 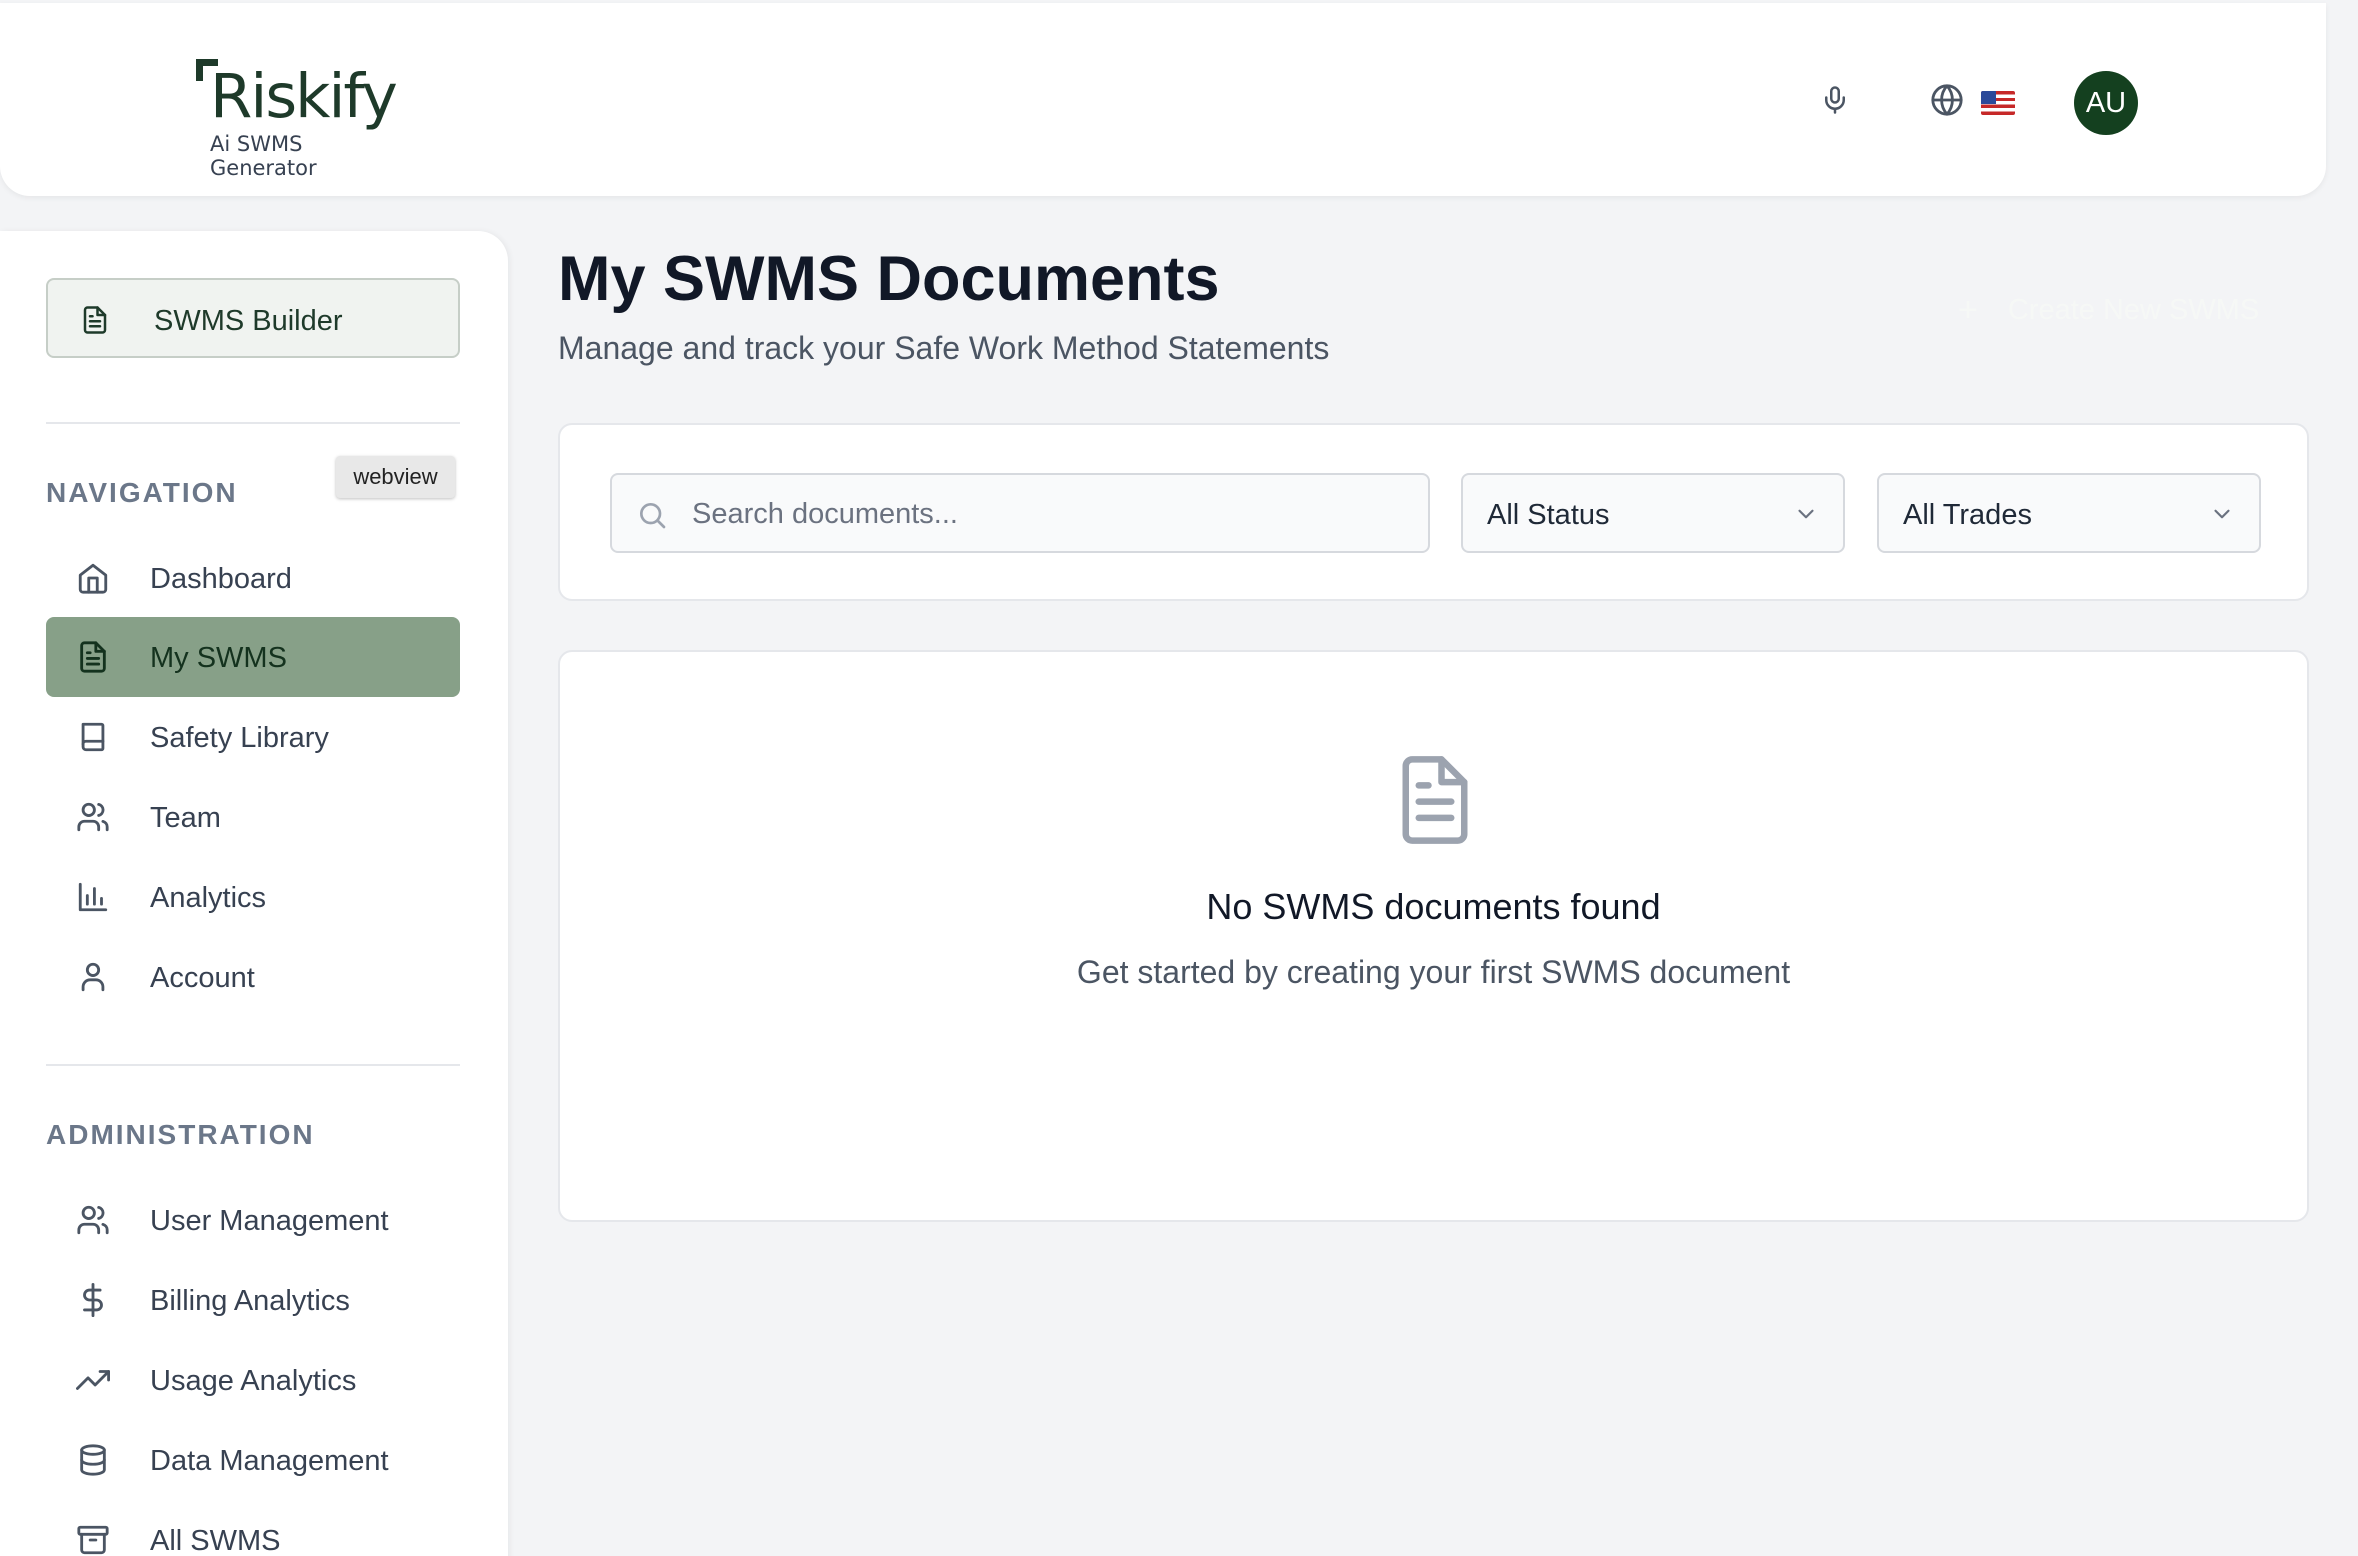 What do you see at coordinates (218, 658) in the screenshot?
I see `sidebar-item-label: My SWMS` at bounding box center [218, 658].